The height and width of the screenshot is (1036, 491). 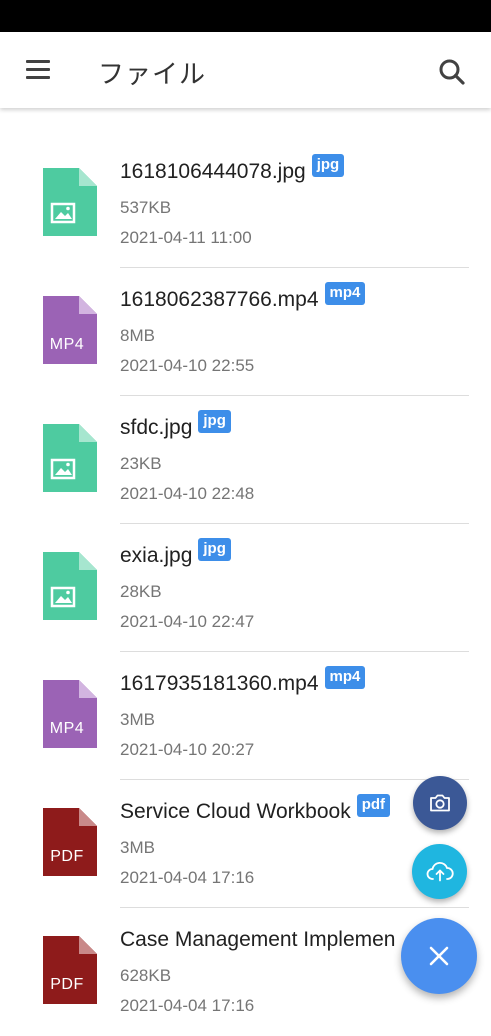 What do you see at coordinates (219, 683) in the screenshot?
I see `file-name: 1617935181360.mp4` at bounding box center [219, 683].